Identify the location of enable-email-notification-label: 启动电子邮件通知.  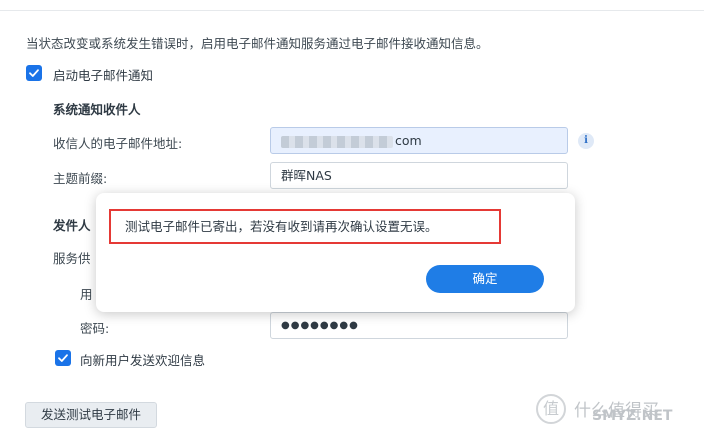
(103, 75).